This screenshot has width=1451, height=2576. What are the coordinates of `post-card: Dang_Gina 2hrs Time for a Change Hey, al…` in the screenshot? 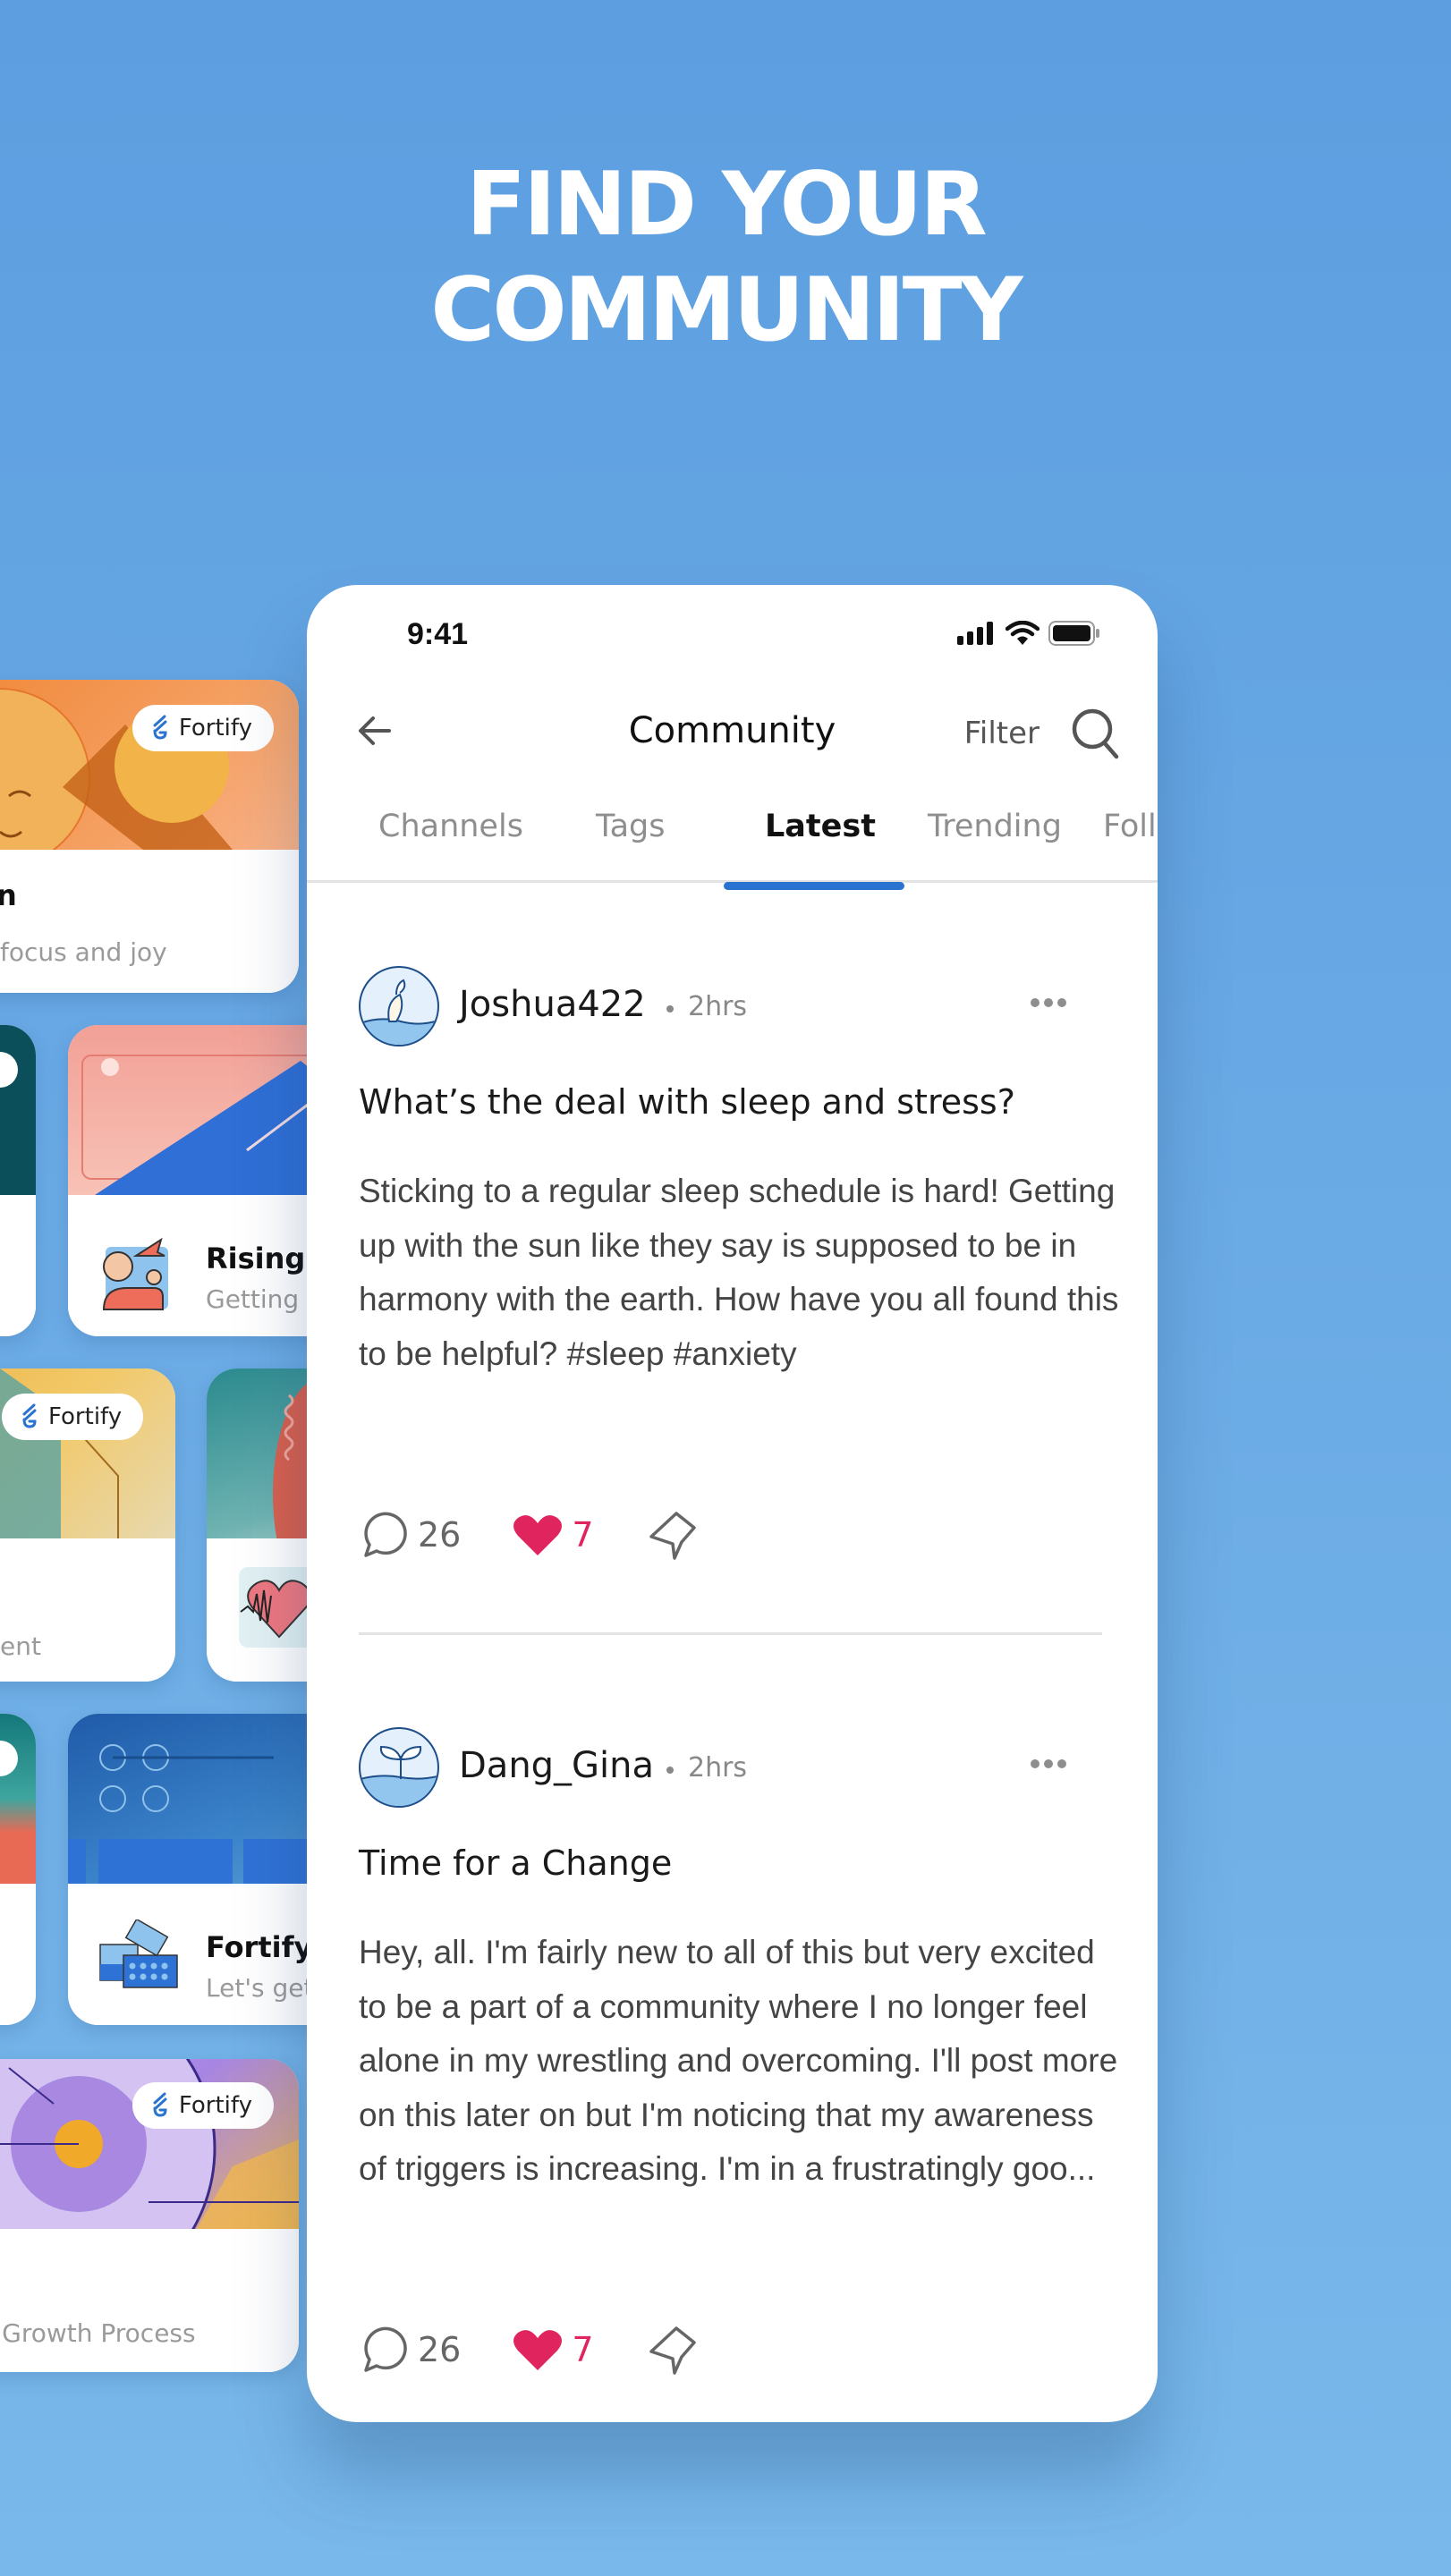 It's located at (738, 2067).